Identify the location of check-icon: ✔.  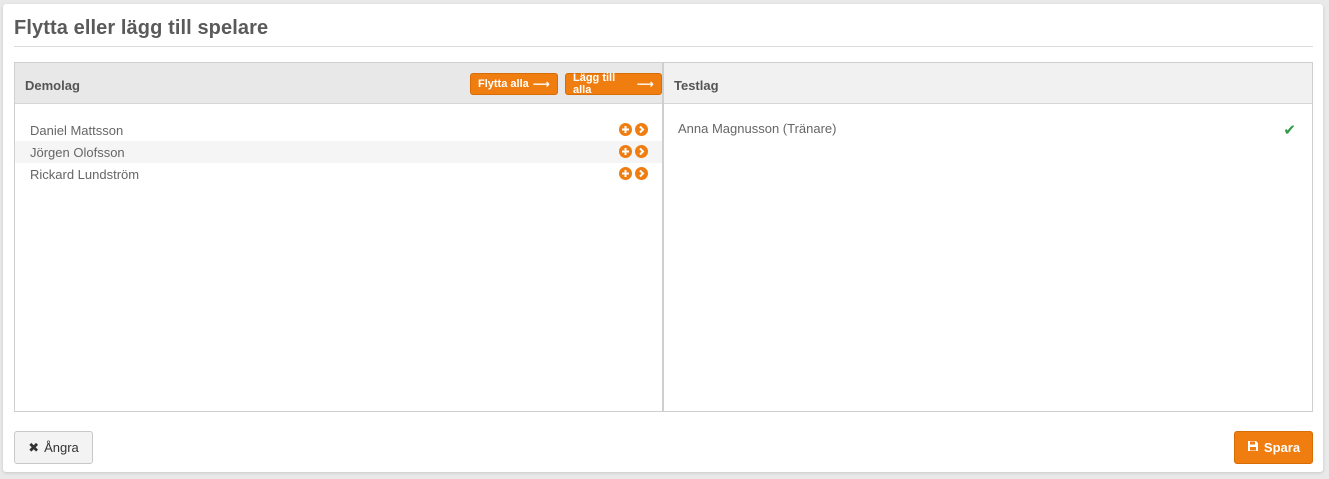
(1289, 130).